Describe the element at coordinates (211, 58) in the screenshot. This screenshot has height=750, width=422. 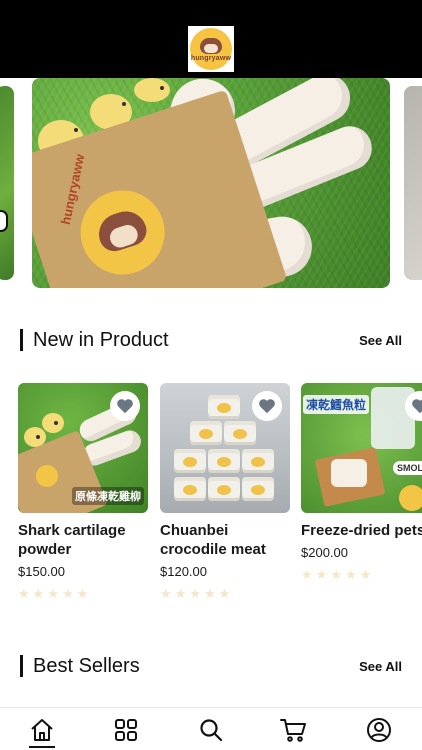
I see `logo-text: hungryaww` at that location.